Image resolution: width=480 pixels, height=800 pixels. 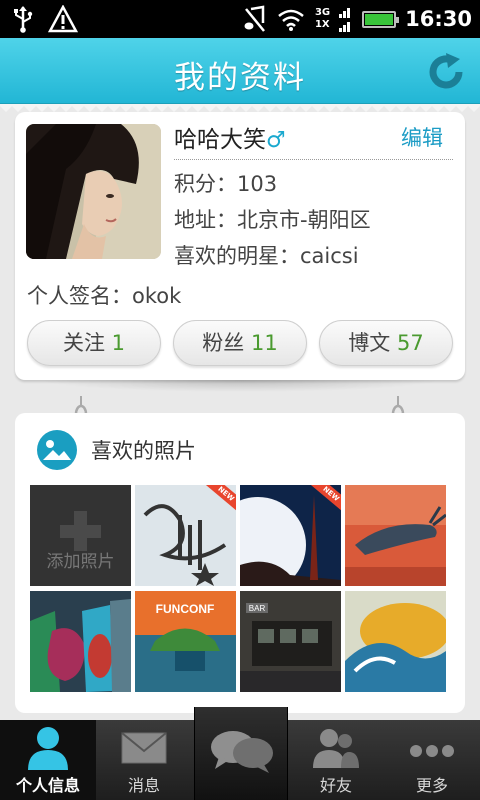 What do you see at coordinates (47, 785) in the screenshot?
I see `tab-profile-label: 个人信息` at bounding box center [47, 785].